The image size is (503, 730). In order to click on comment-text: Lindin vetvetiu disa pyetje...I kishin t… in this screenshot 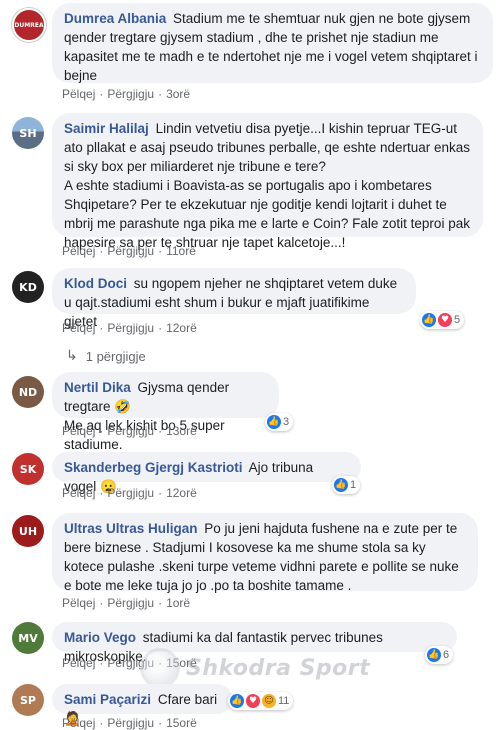, I will do `click(267, 185)`.